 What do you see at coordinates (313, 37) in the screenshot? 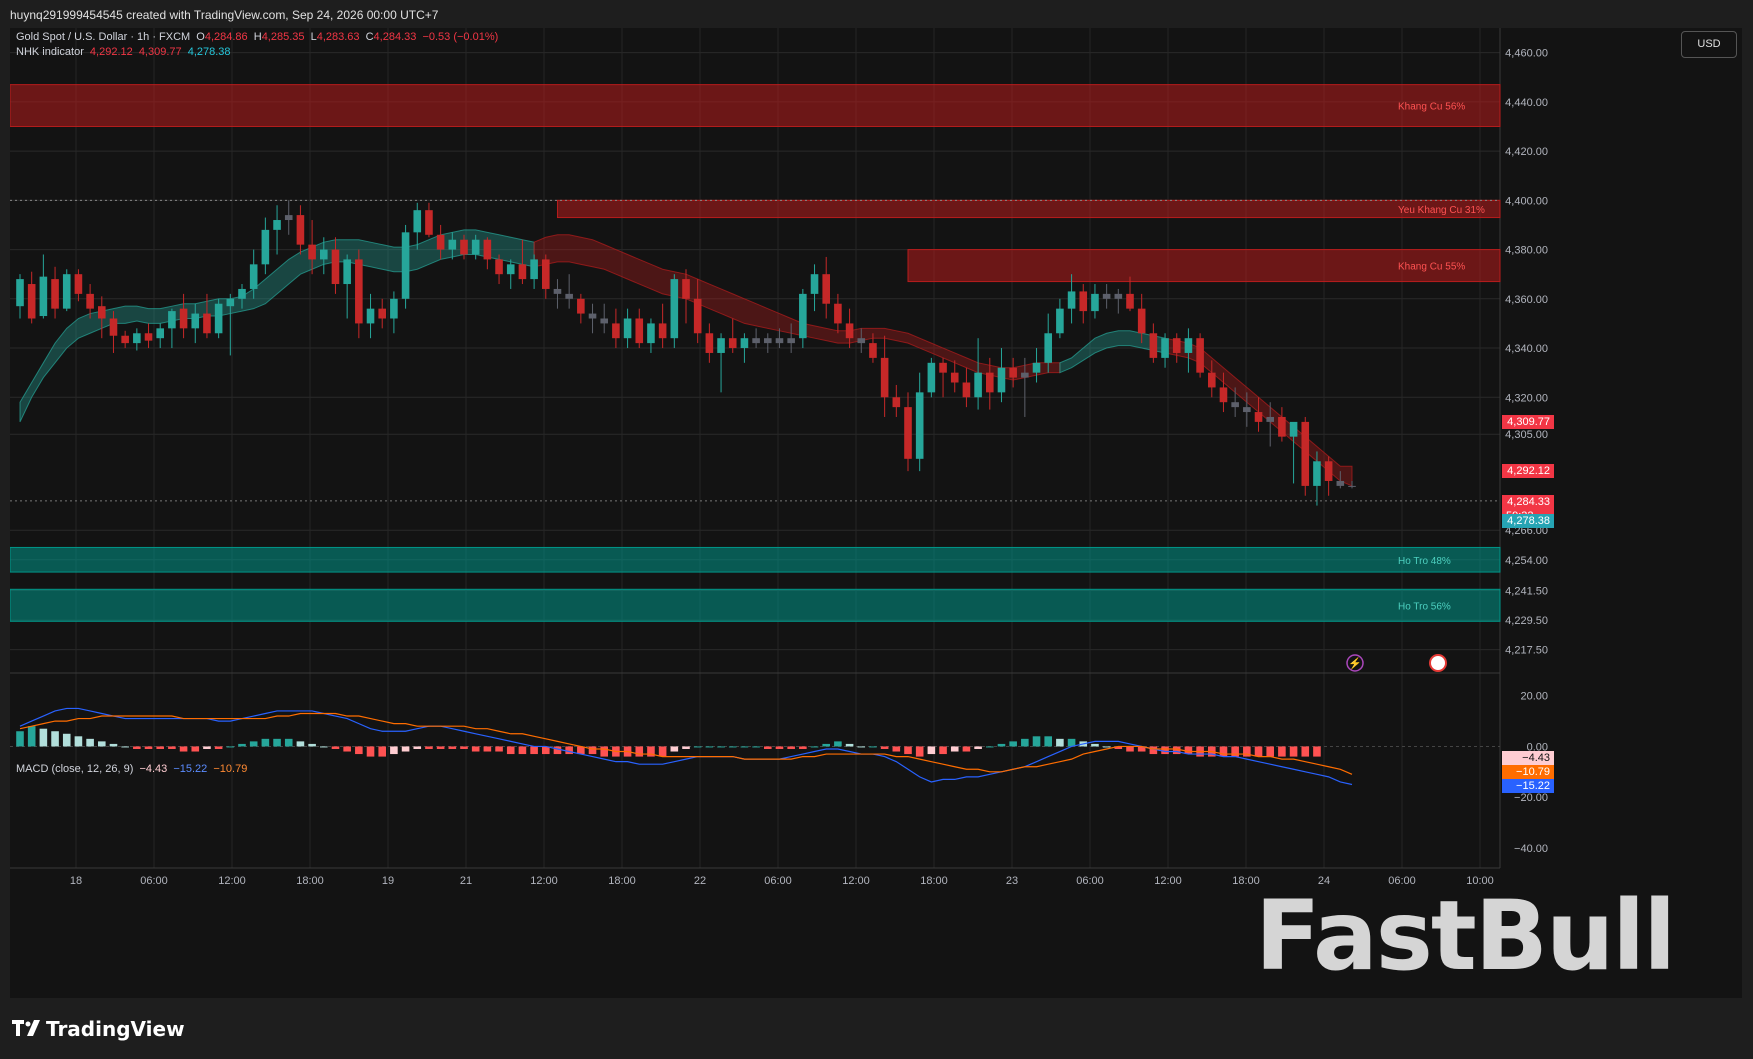
I see `low-label: L` at bounding box center [313, 37].